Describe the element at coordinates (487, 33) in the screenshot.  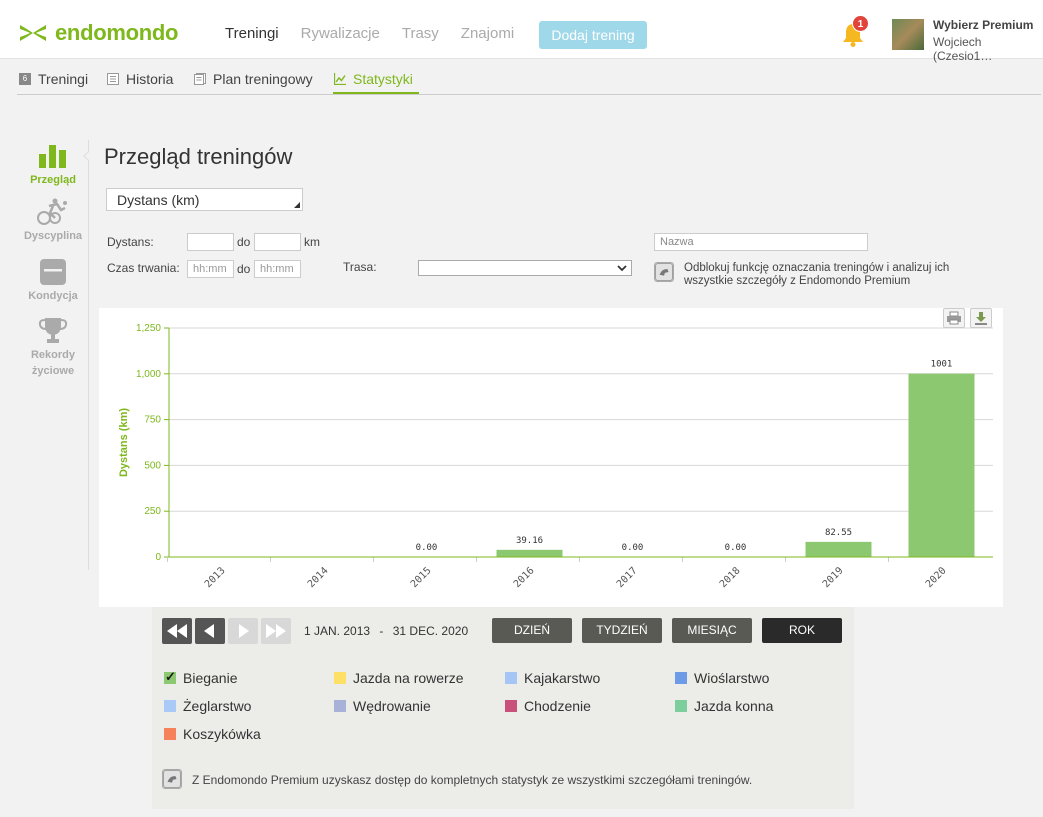
I see `nav-item-znajomi: Znajomi` at that location.